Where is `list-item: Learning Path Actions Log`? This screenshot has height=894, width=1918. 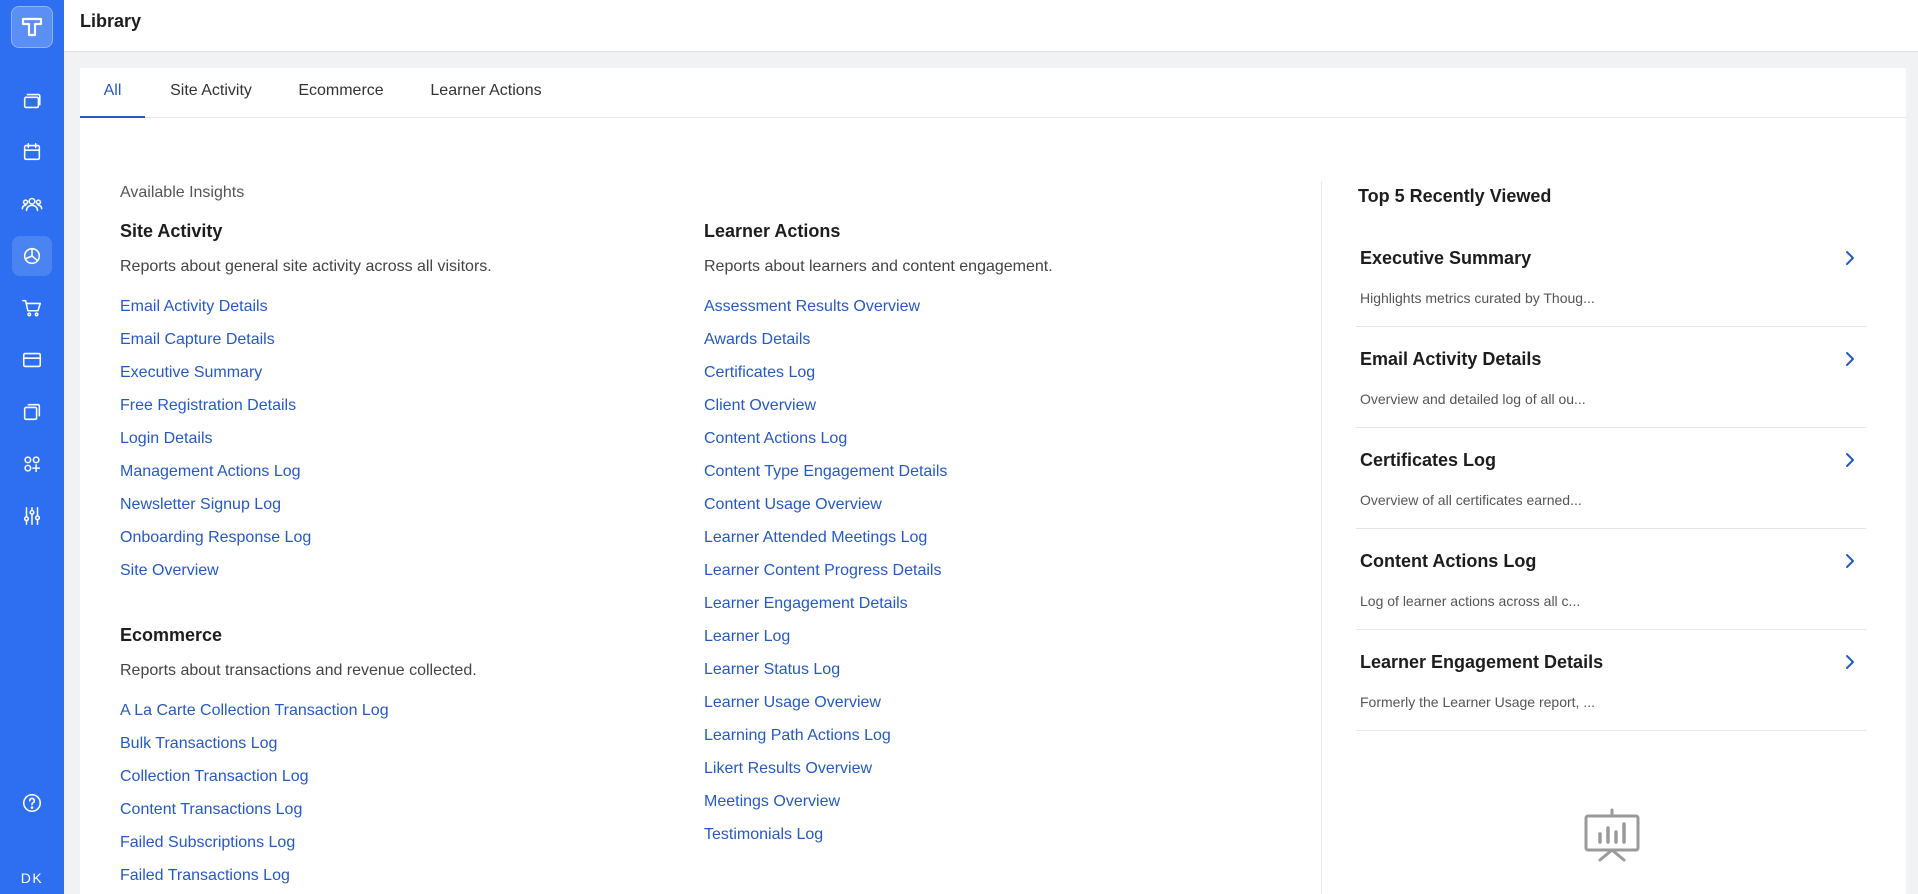
list-item: Learning Path Actions Log is located at coordinates (825, 742).